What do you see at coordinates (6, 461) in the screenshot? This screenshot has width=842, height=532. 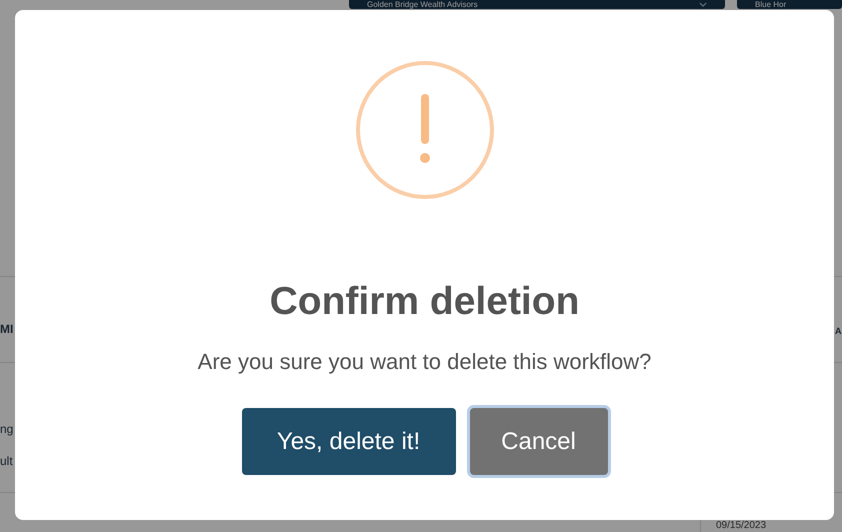 I see `table-cell: ult` at bounding box center [6, 461].